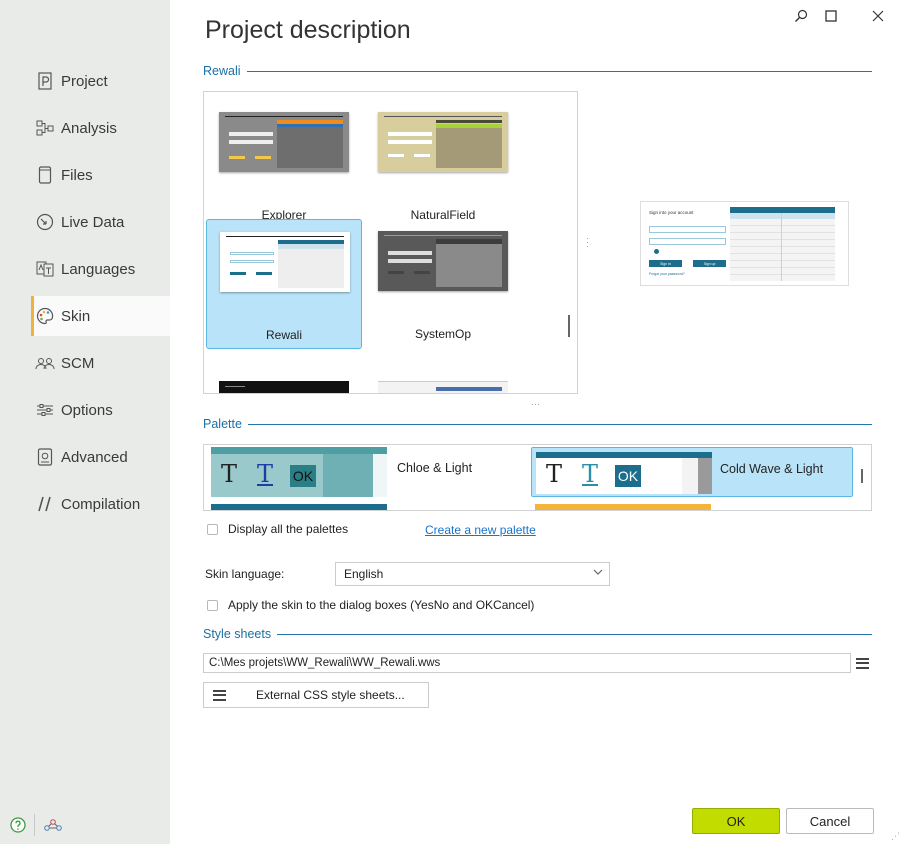 The width and height of the screenshot is (902, 844). Describe the element at coordinates (435, 468) in the screenshot. I see `palette-name: Chloe & Light` at that location.